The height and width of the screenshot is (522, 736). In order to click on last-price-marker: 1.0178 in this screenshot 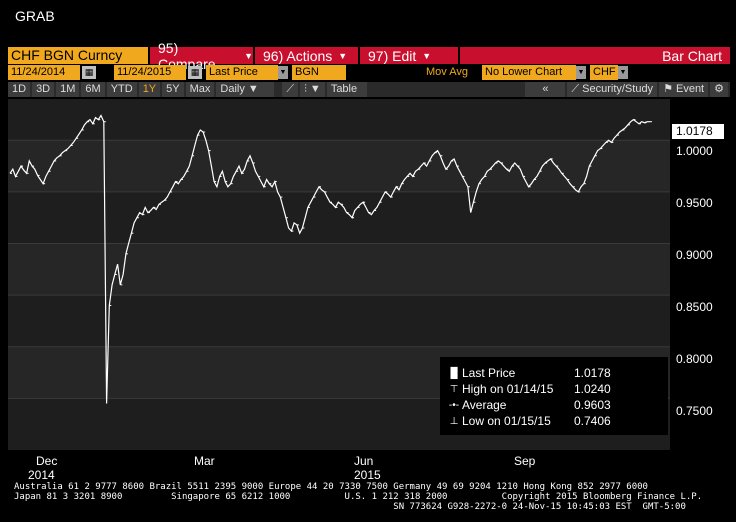, I will do `click(698, 131)`.